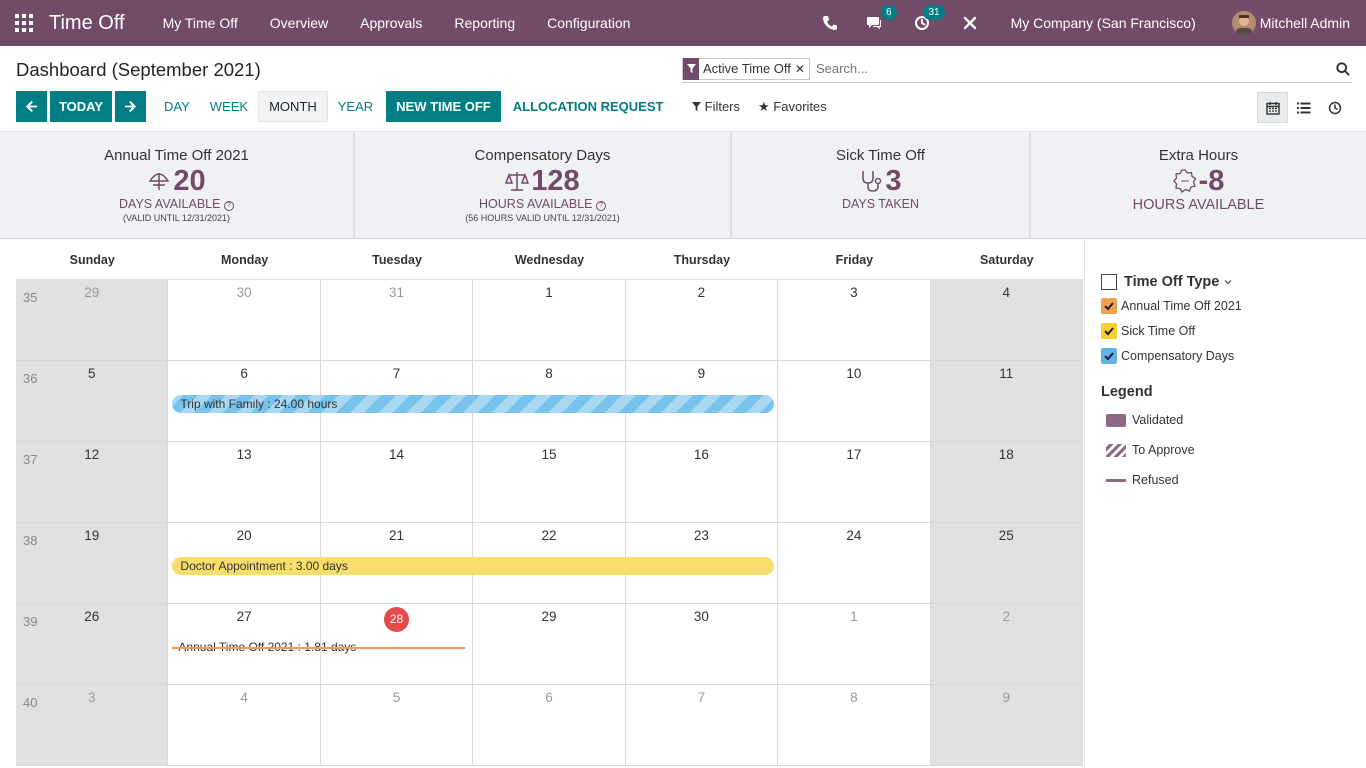  I want to click on activities-icon: 31, so click(928, 19).